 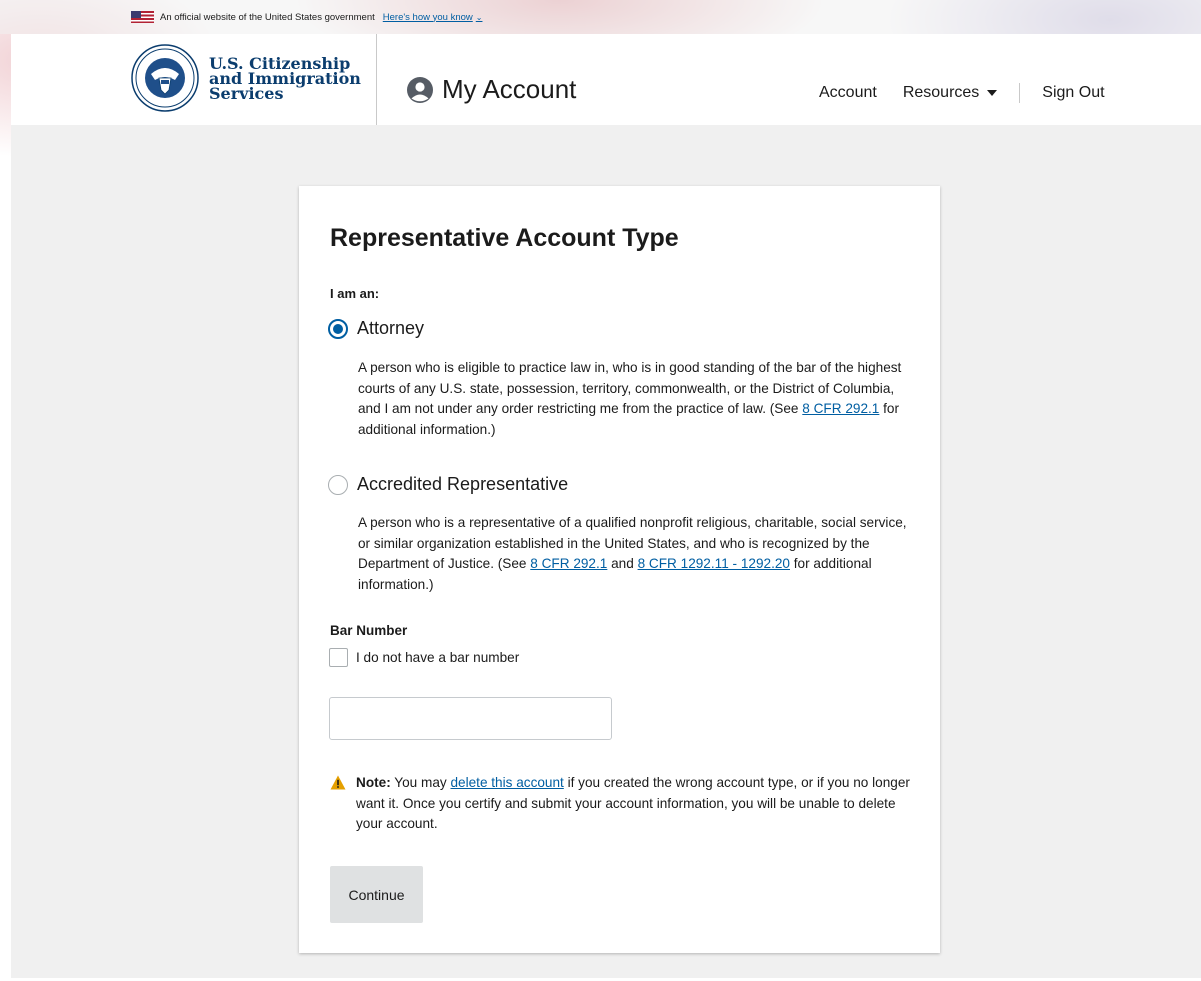 What do you see at coordinates (420, 89) in the screenshot?
I see `account-circle-icon` at bounding box center [420, 89].